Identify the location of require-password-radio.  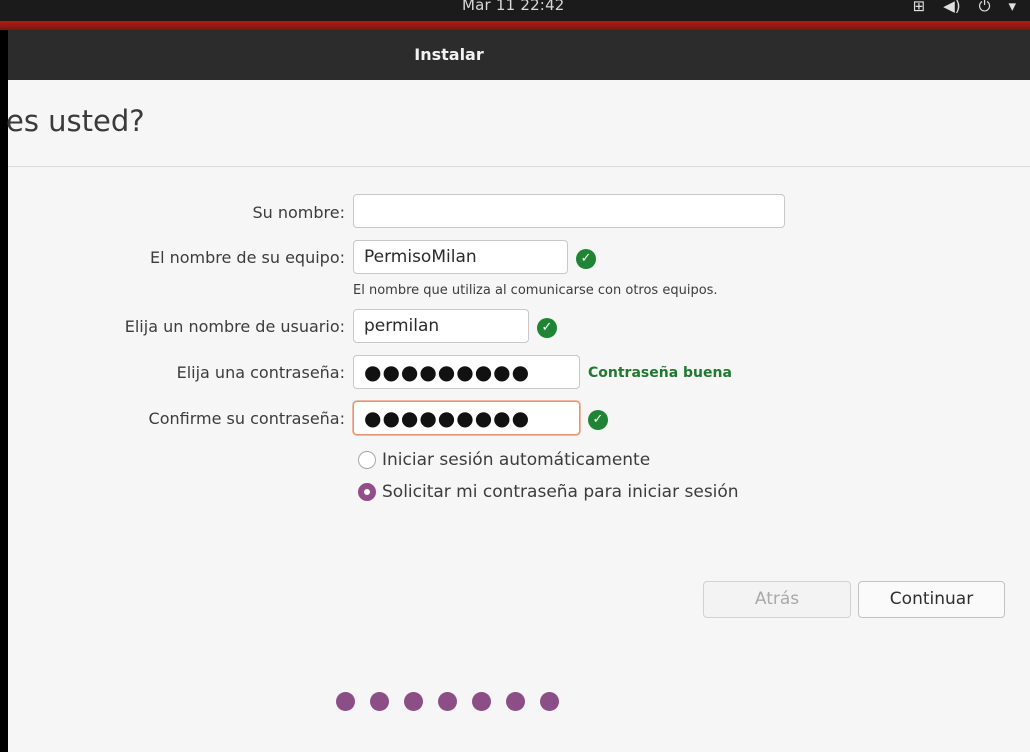
(367, 492).